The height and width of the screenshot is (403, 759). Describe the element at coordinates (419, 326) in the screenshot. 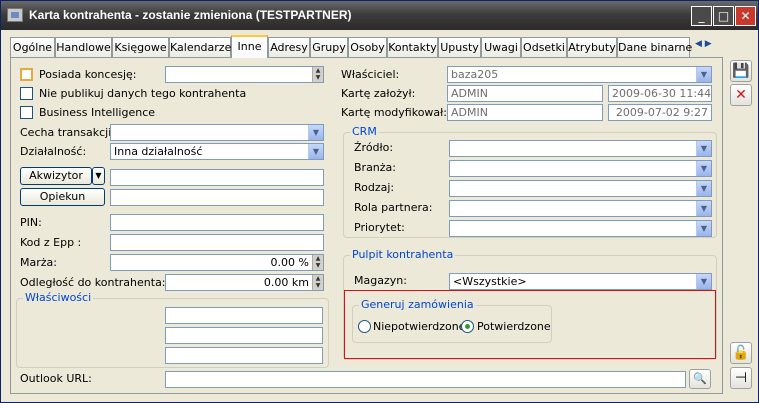

I see `niepotwierdzone-label: Niepotwierdzone` at that location.